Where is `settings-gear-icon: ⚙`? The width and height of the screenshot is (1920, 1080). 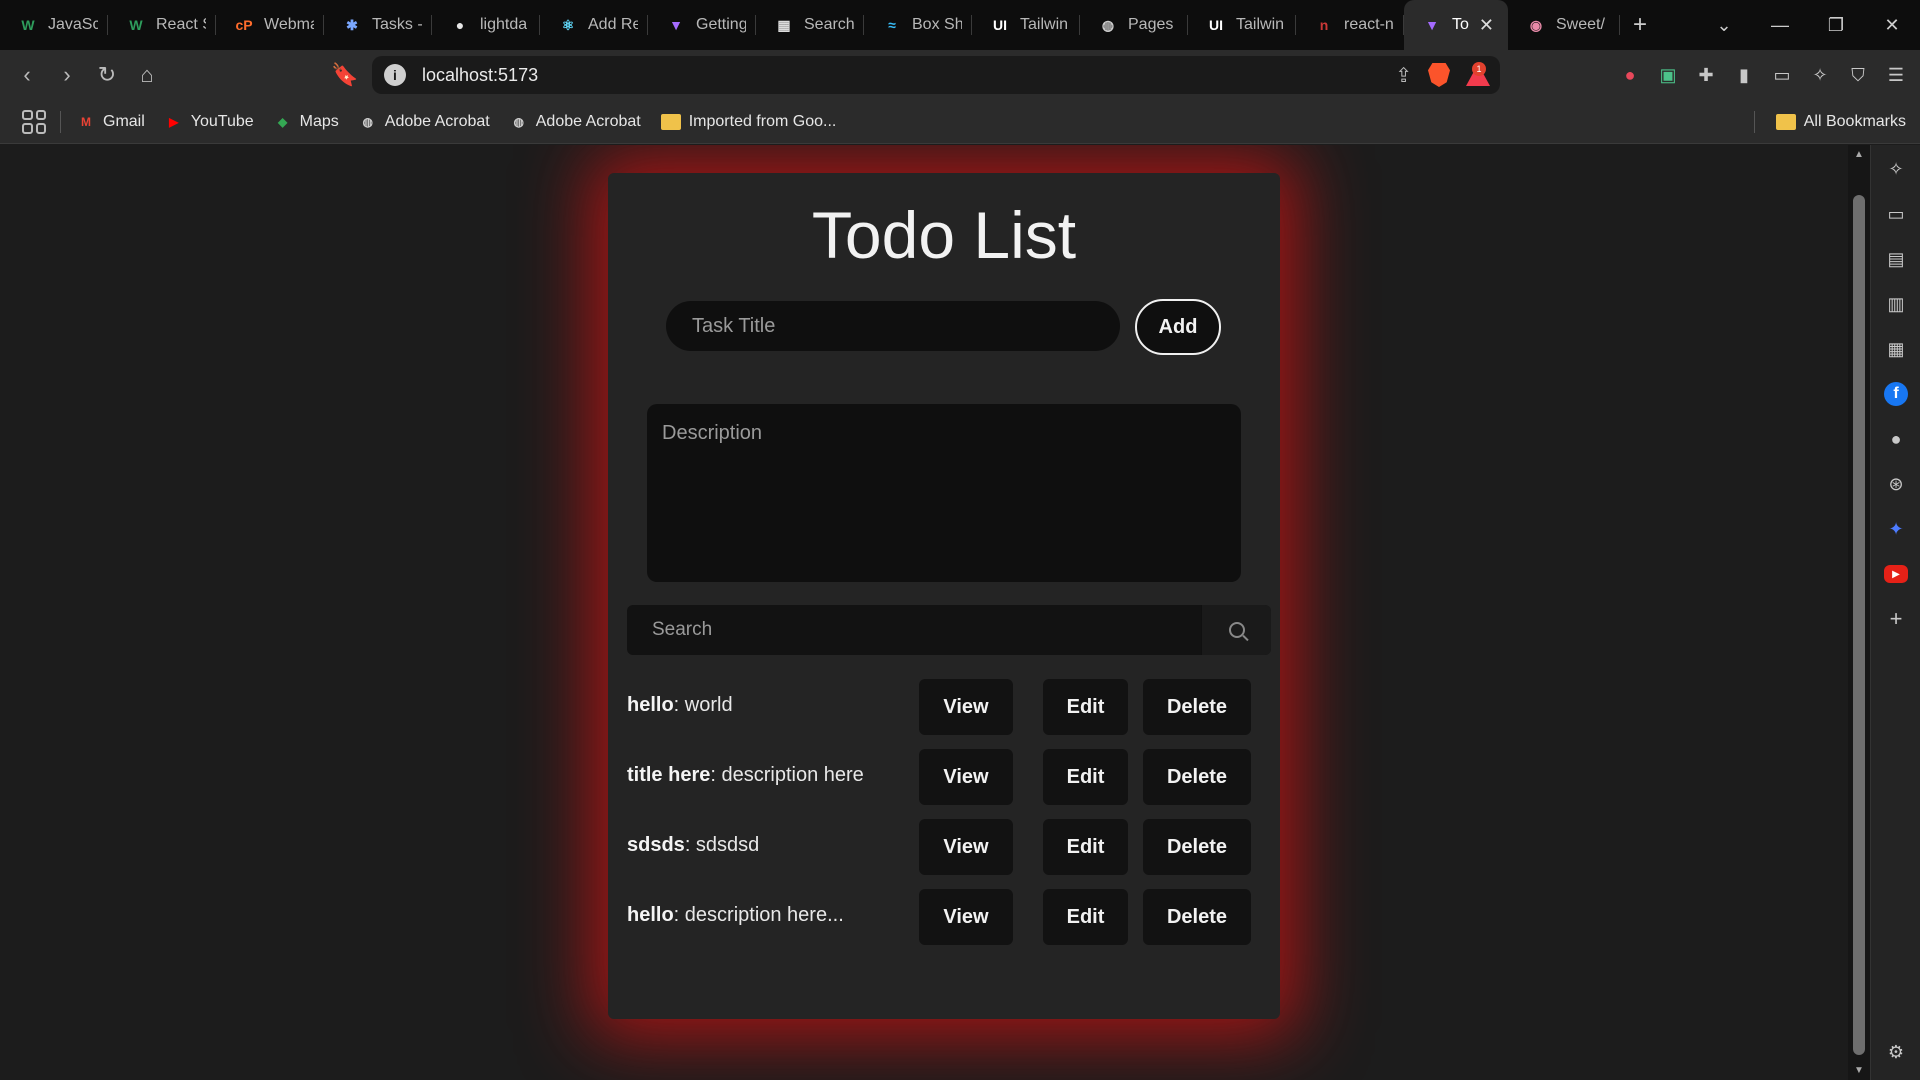
settings-gear-icon: ⚙ is located at coordinates (1896, 1052).